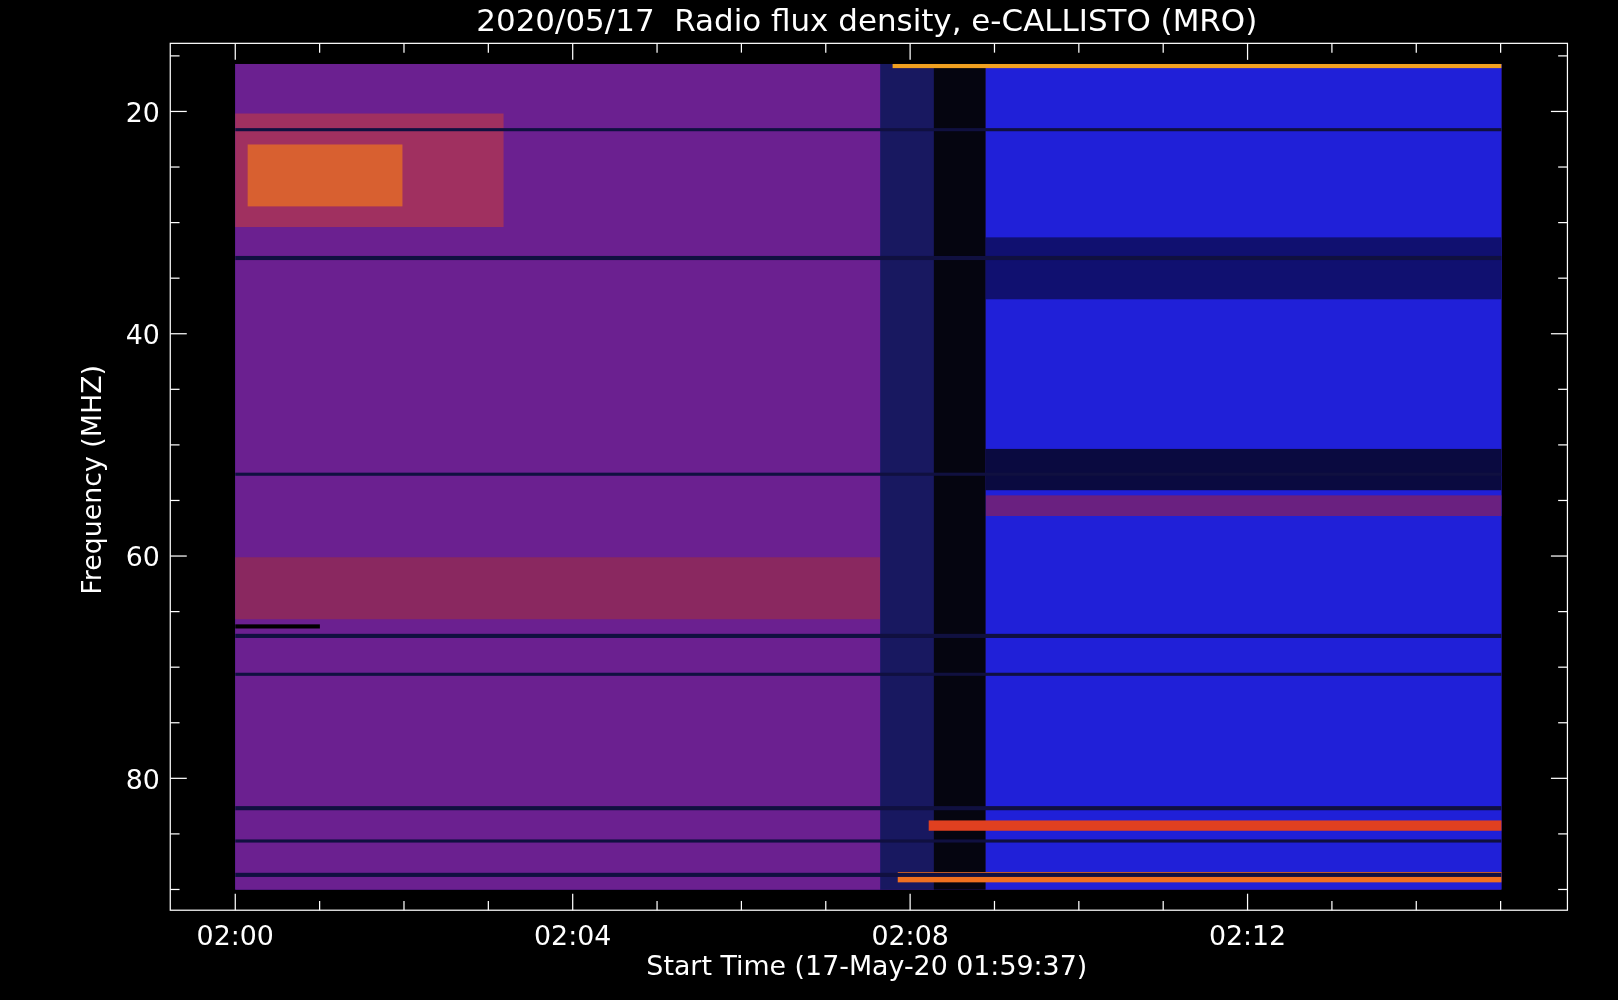 This screenshot has width=1618, height=1000. Describe the element at coordinates (1247, 936) in the screenshot. I see `x-tick-label: 02:12` at that location.